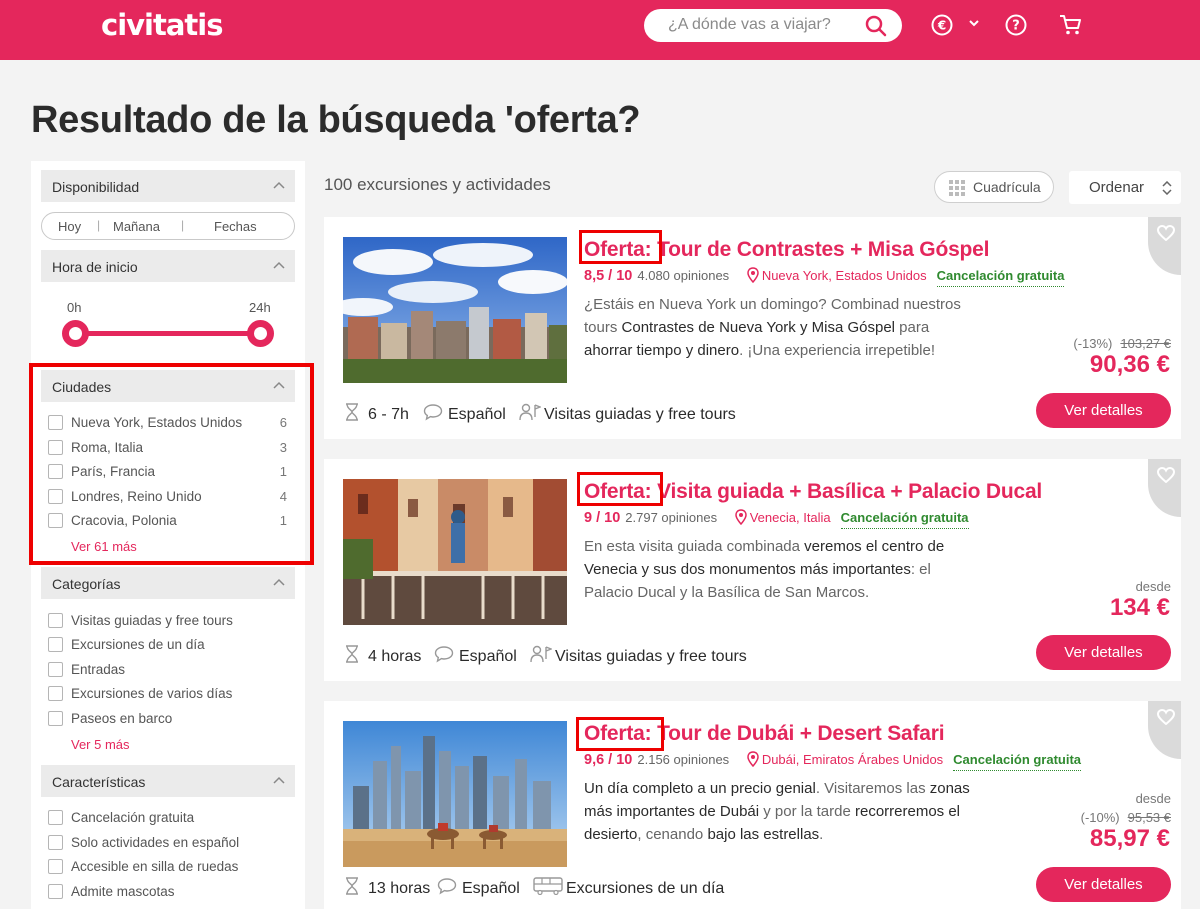  I want to click on activity-title-text: Visita guiada + Basílica + Palacio Ducal, so click(847, 491).